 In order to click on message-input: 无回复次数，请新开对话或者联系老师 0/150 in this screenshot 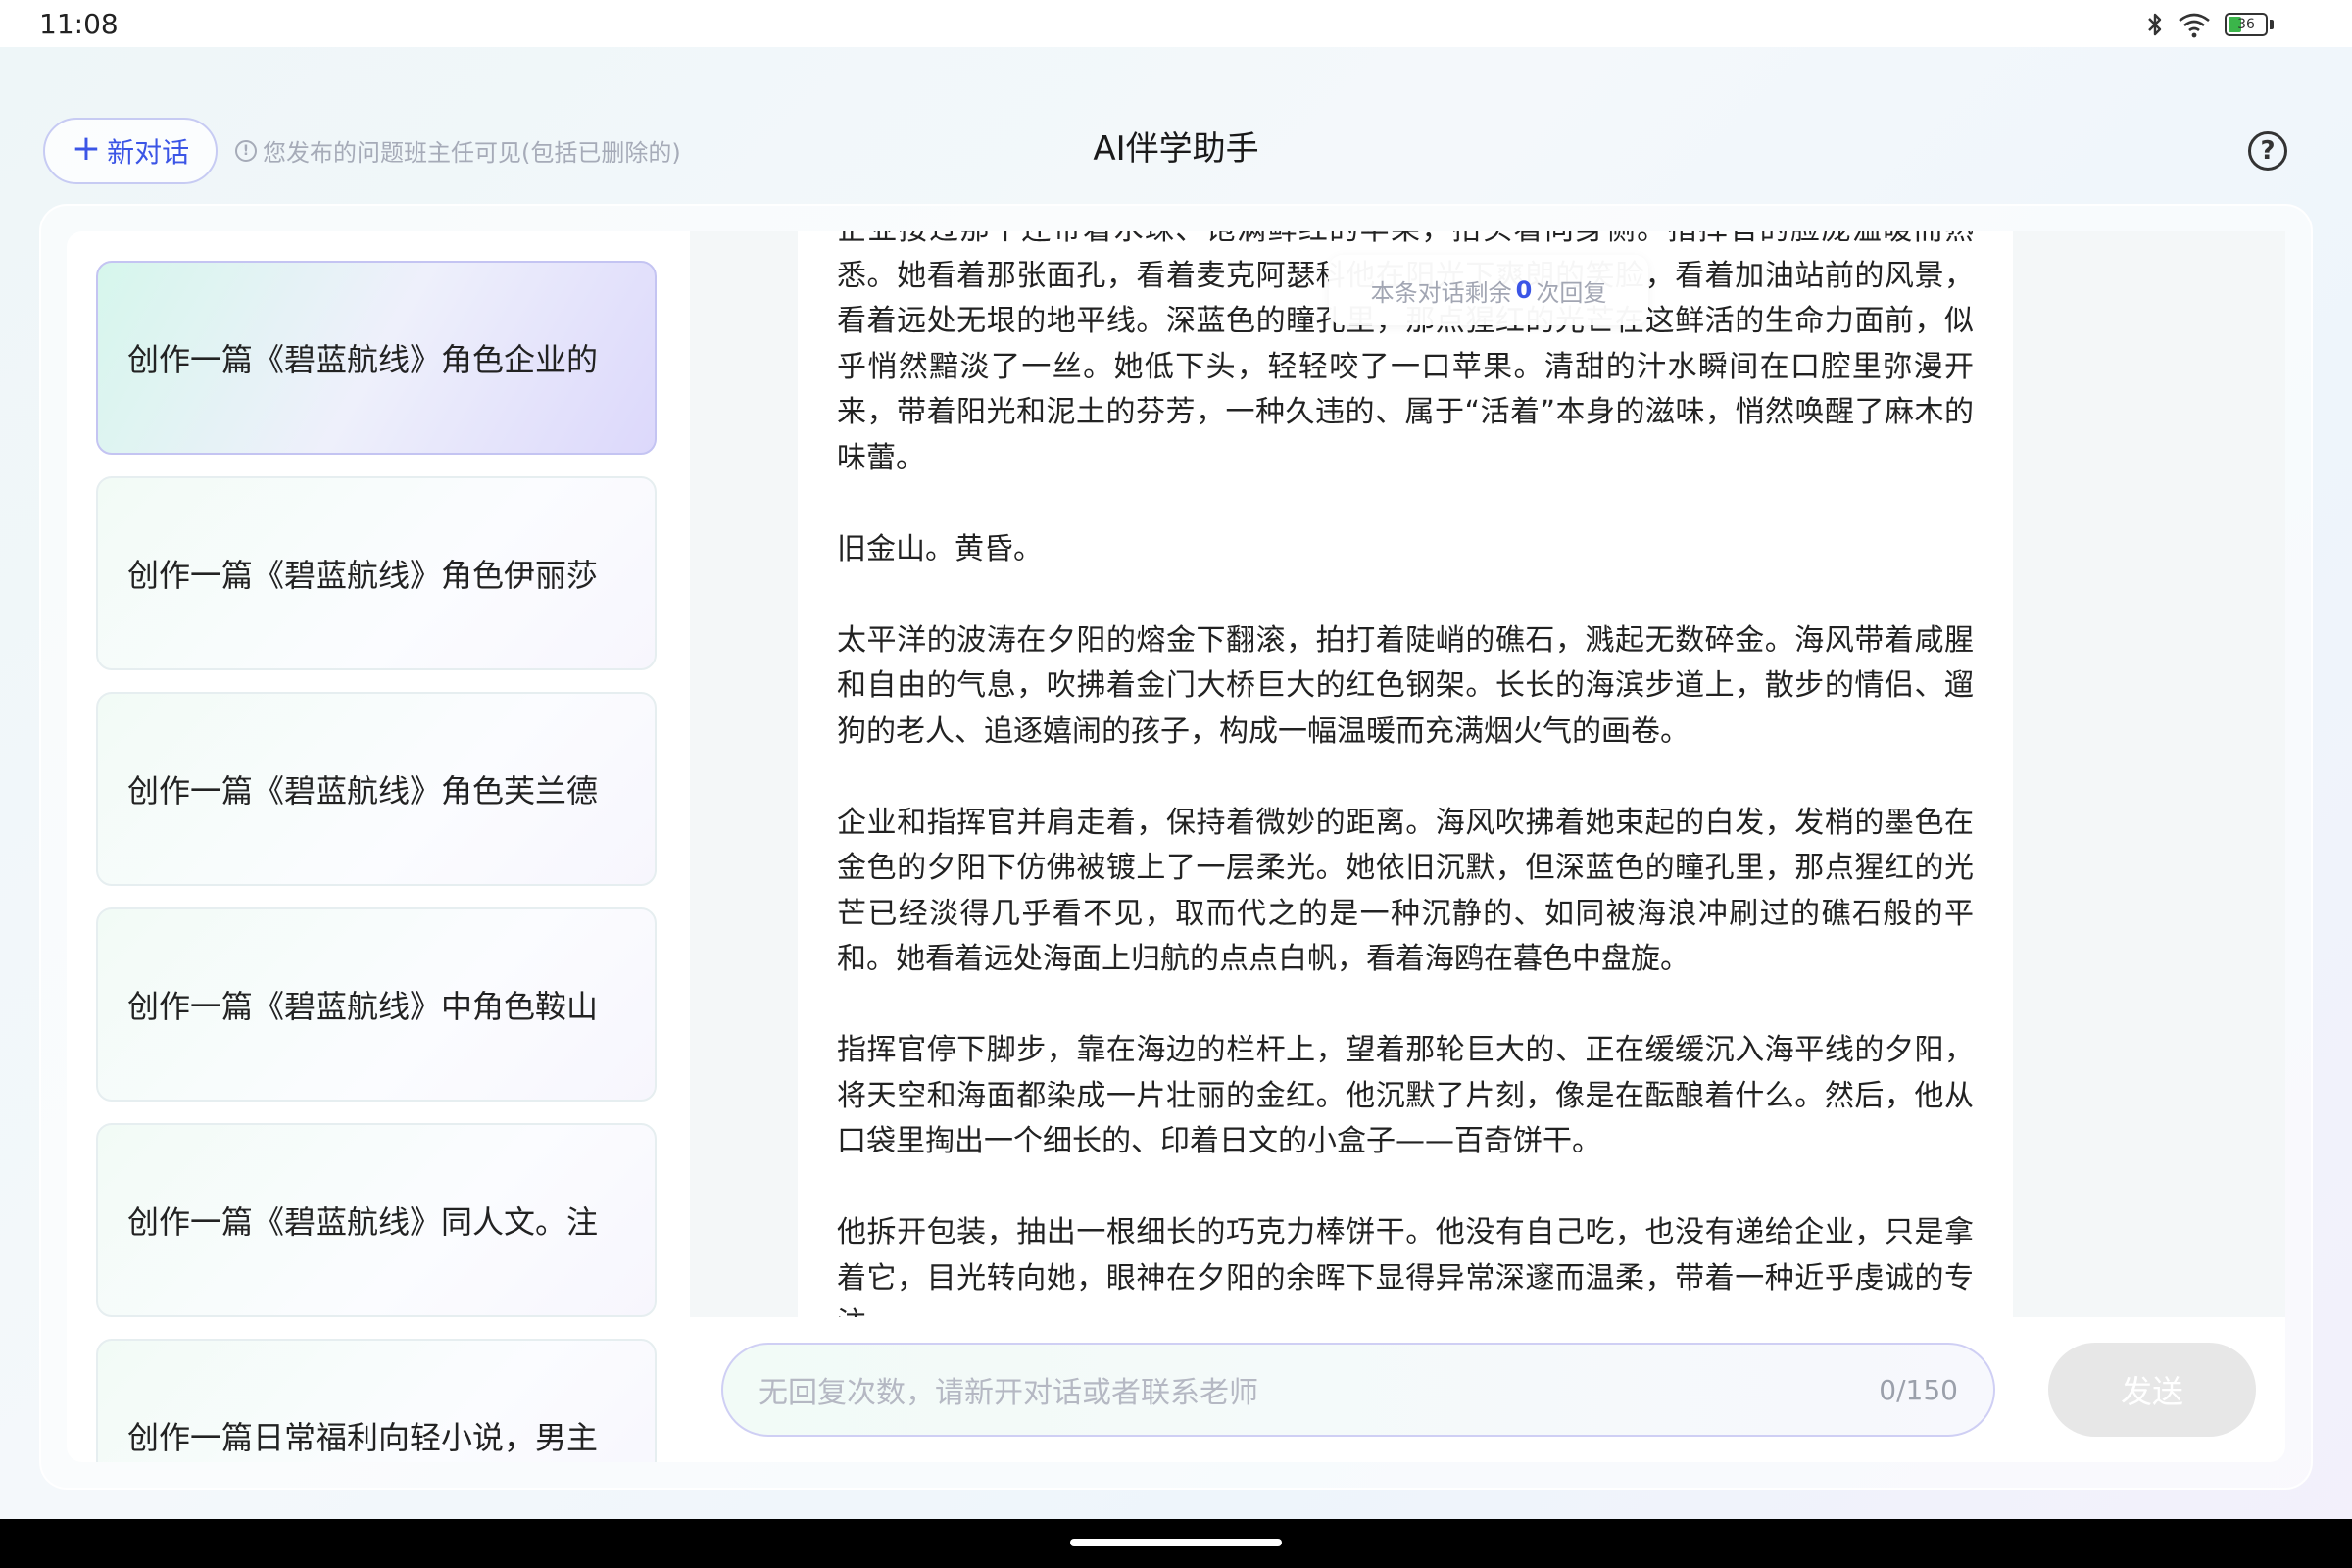, I will do `click(1358, 1390)`.